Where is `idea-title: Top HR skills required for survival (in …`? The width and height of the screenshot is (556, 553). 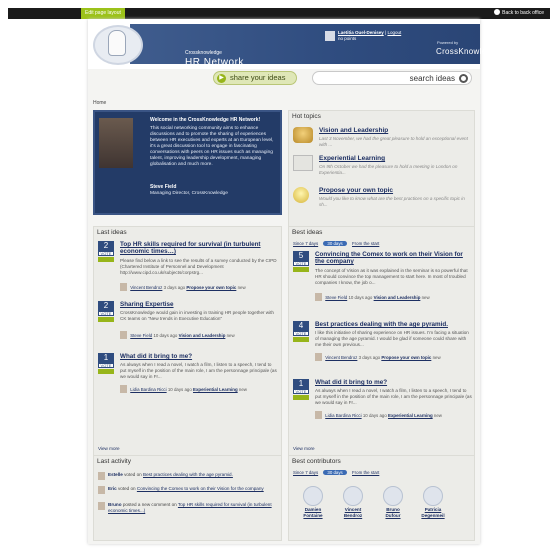
idea-title: Top HR skills required for survival (in … is located at coordinates (199, 248).